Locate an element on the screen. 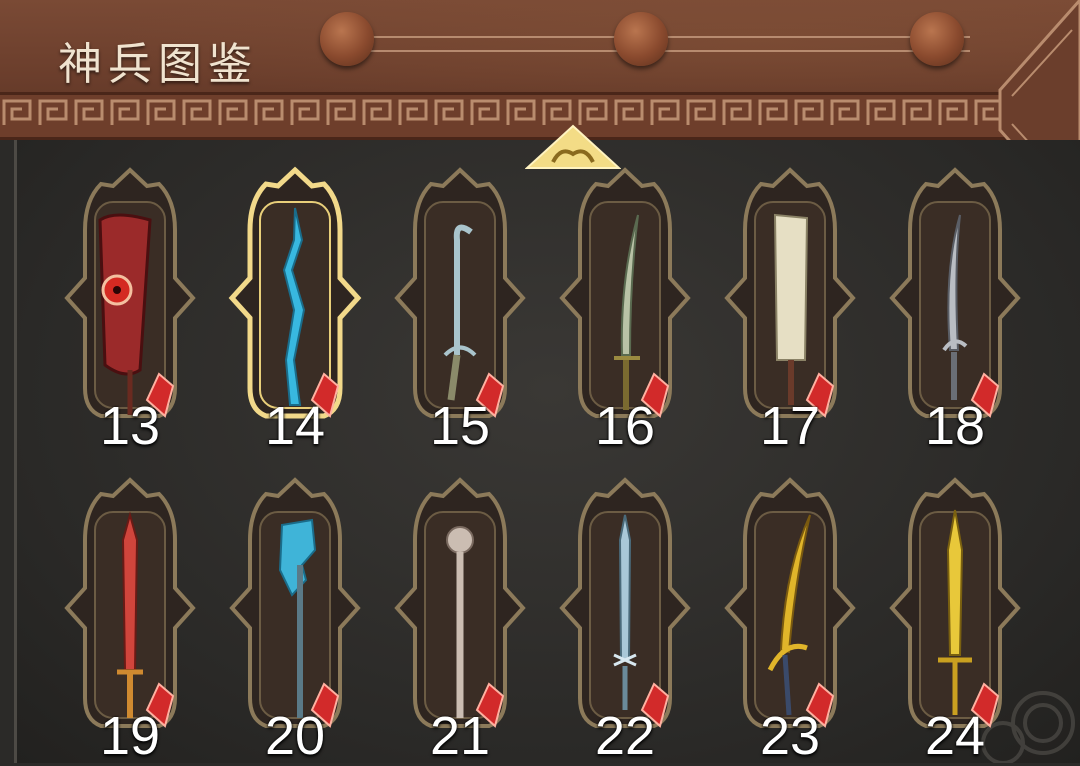 The width and height of the screenshot is (1080, 766). weapon-card: 19 is located at coordinates (130, 618).